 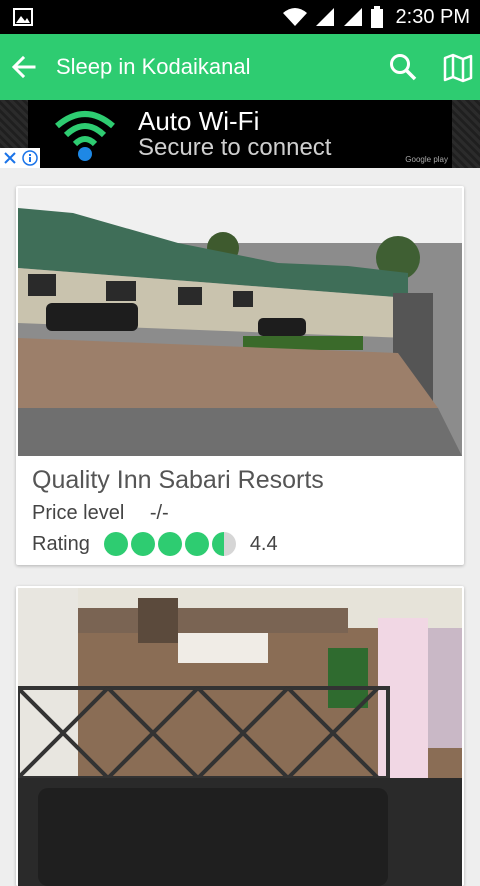 What do you see at coordinates (235, 147) in the screenshot?
I see `ad-subtitle: Secure to connect` at bounding box center [235, 147].